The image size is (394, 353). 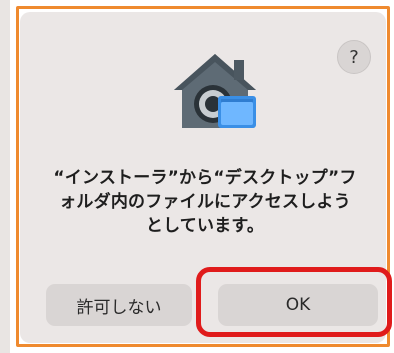 What do you see at coordinates (5, 176) in the screenshot?
I see `background-window-edge` at bounding box center [5, 176].